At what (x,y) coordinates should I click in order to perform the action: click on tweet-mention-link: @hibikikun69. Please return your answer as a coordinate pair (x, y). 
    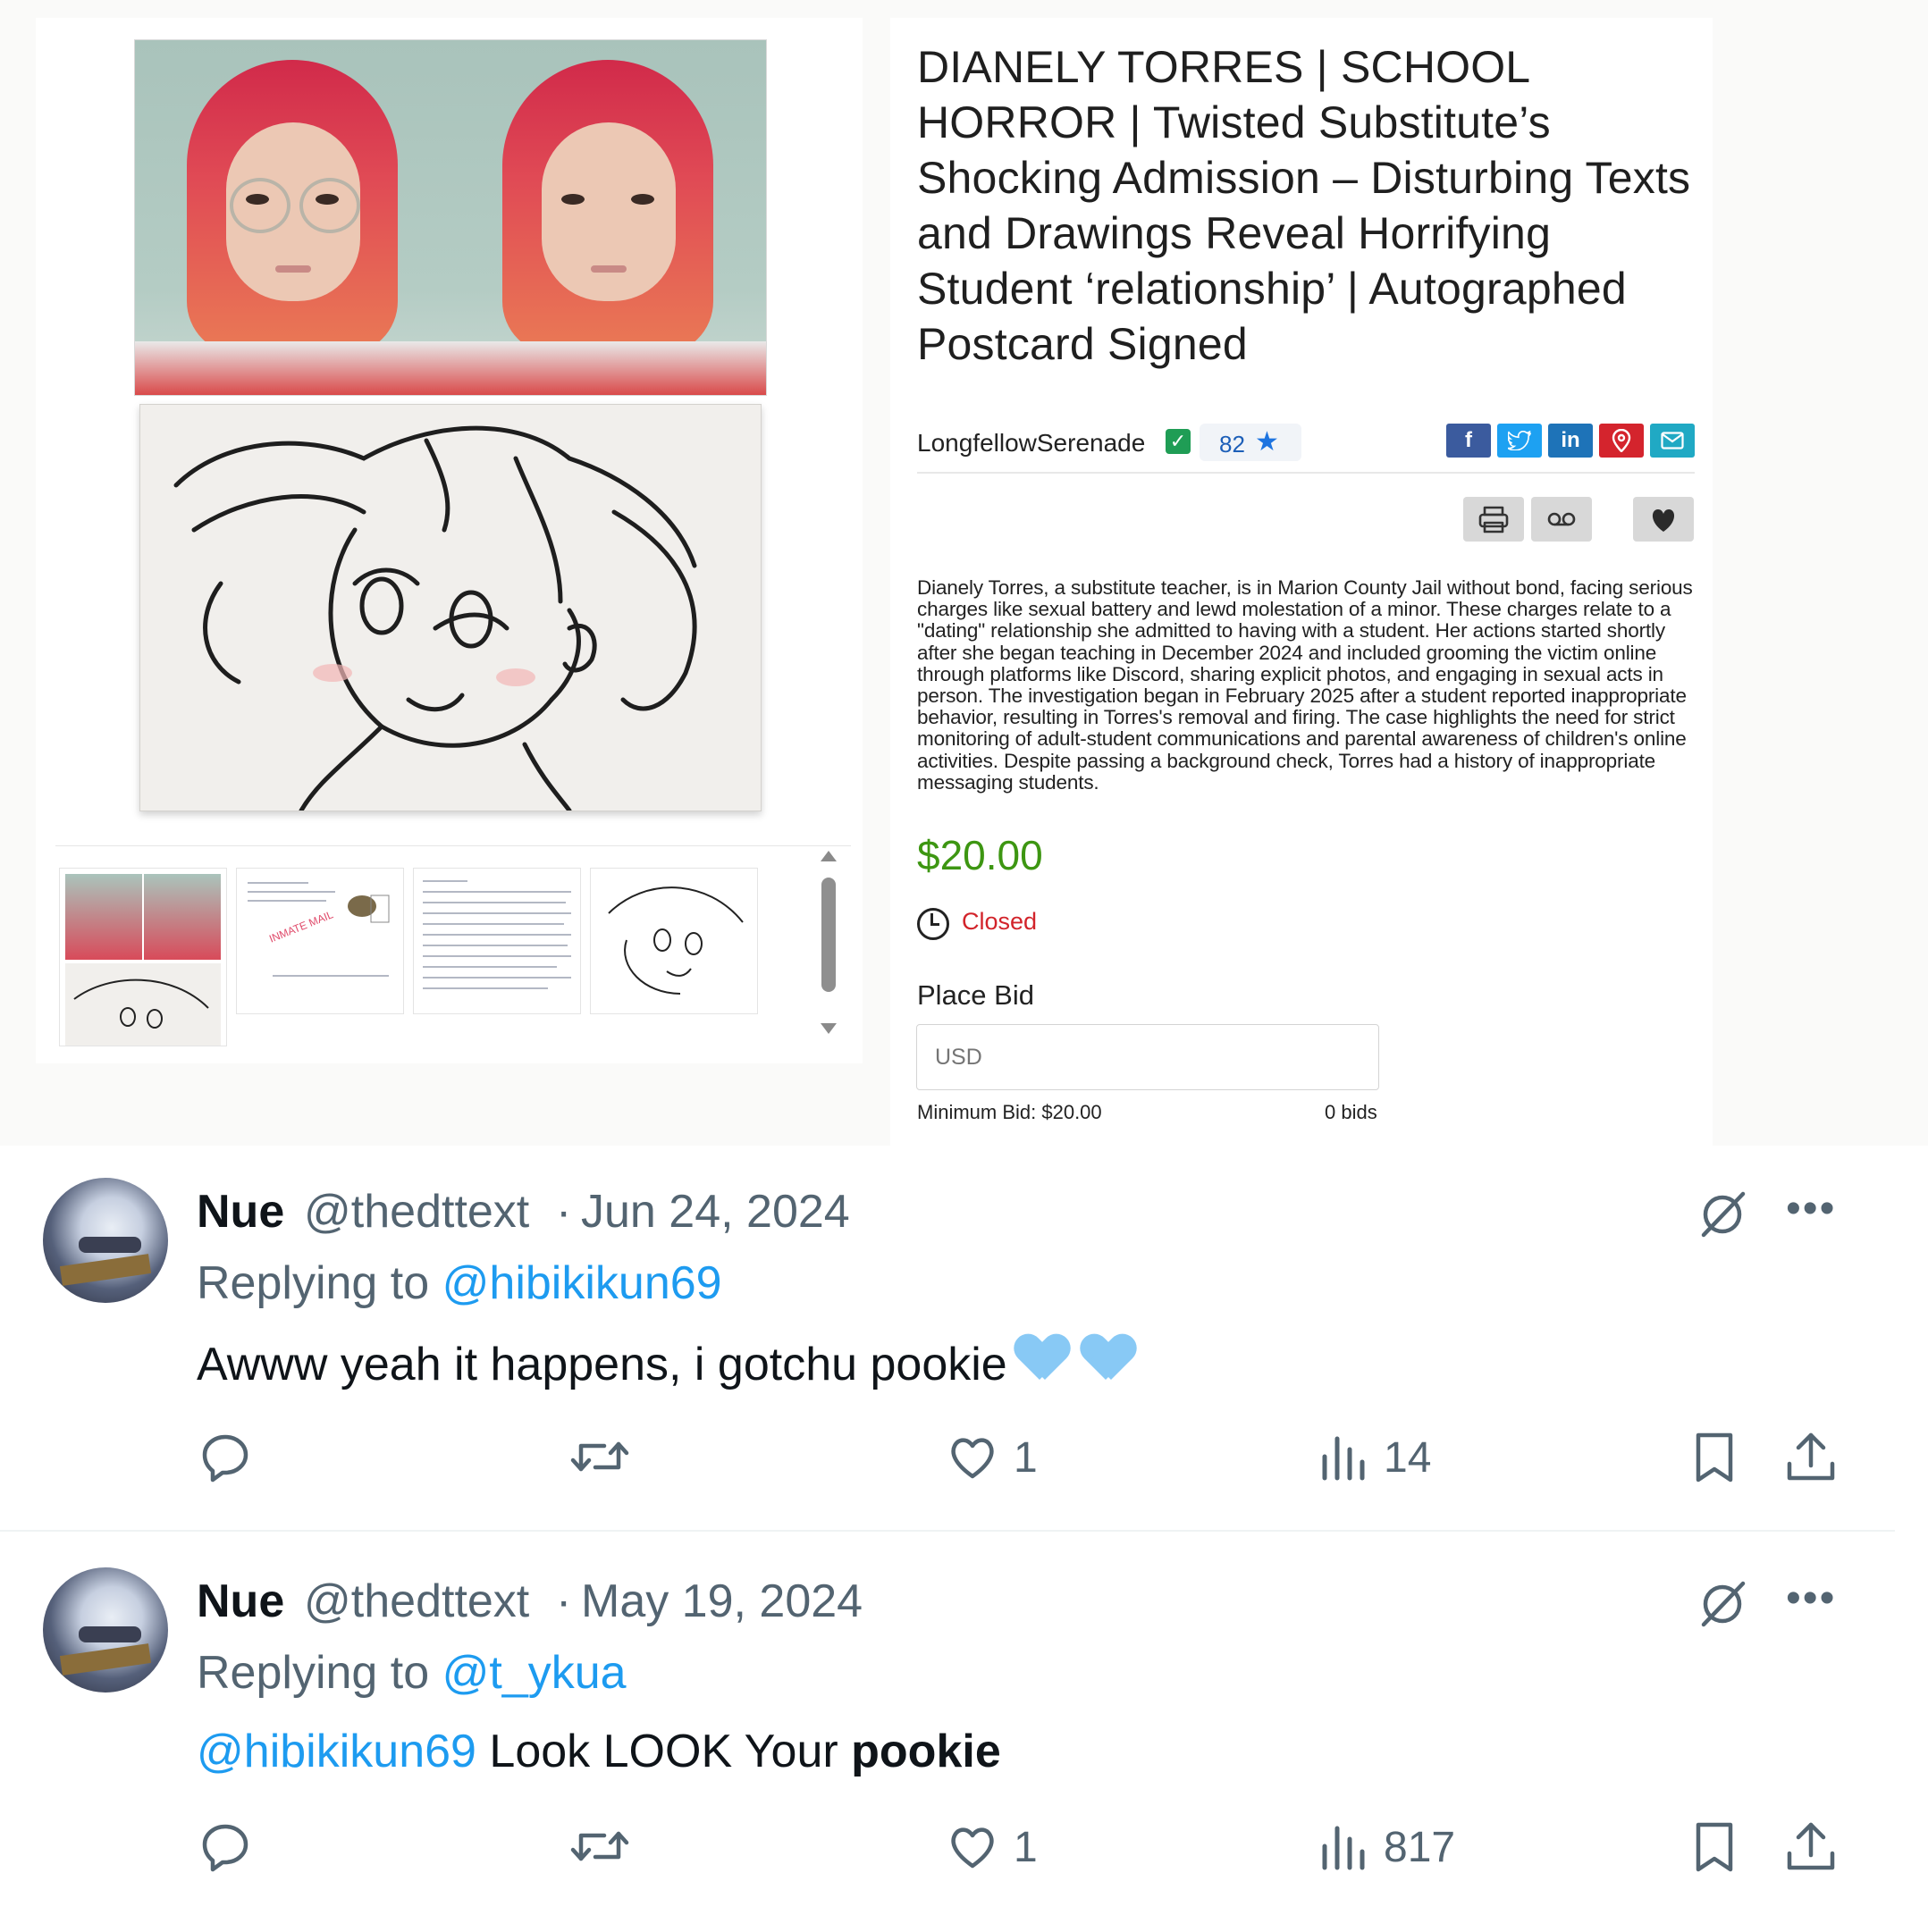
    Looking at the image, I should click on (336, 1751).